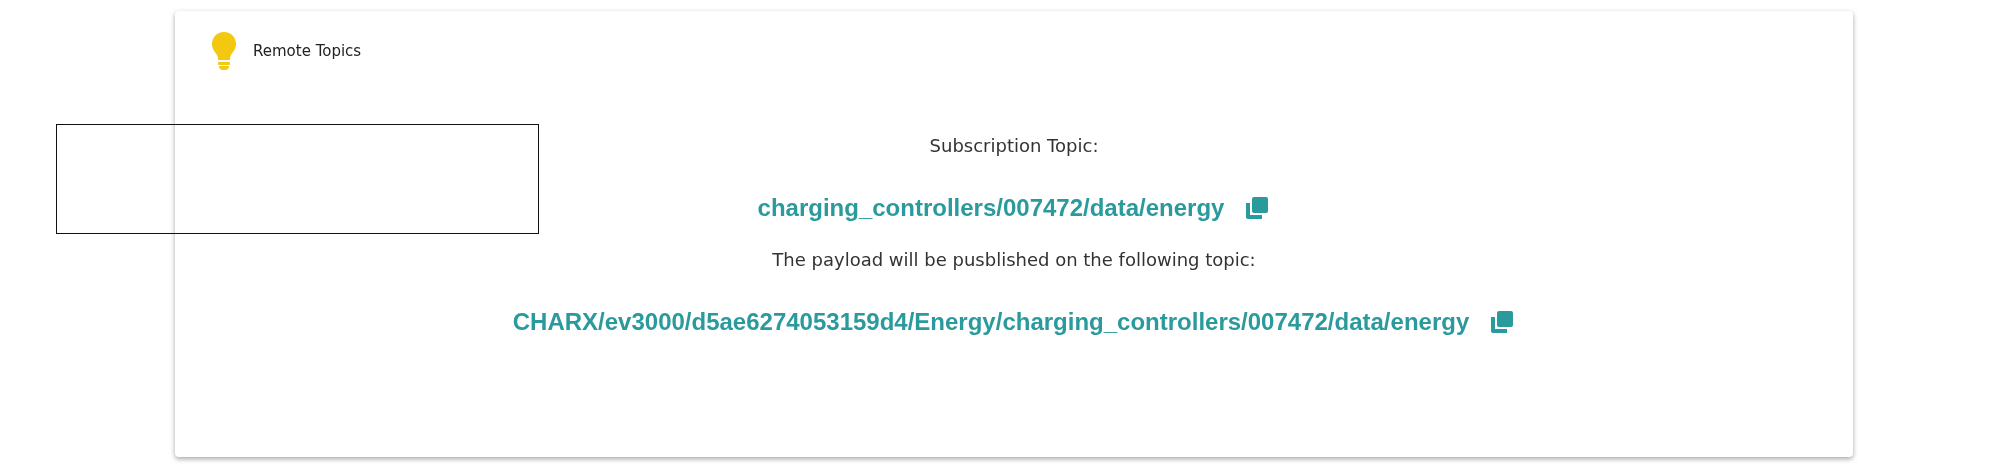 The width and height of the screenshot is (2008, 467). I want to click on topic-label: The payload will be pusblished on the following topic:, so click(1014, 260).